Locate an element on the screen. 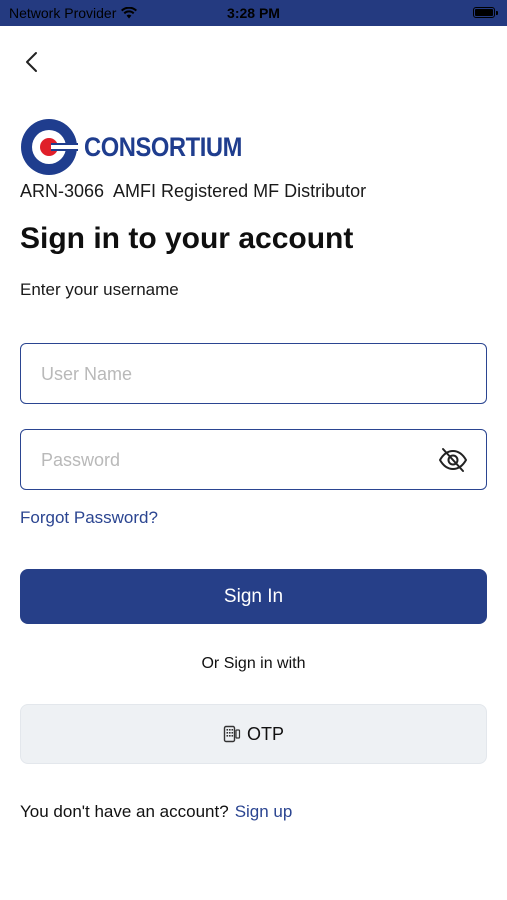 This screenshot has width=507, height=900. password-input is located at coordinates (241, 460).